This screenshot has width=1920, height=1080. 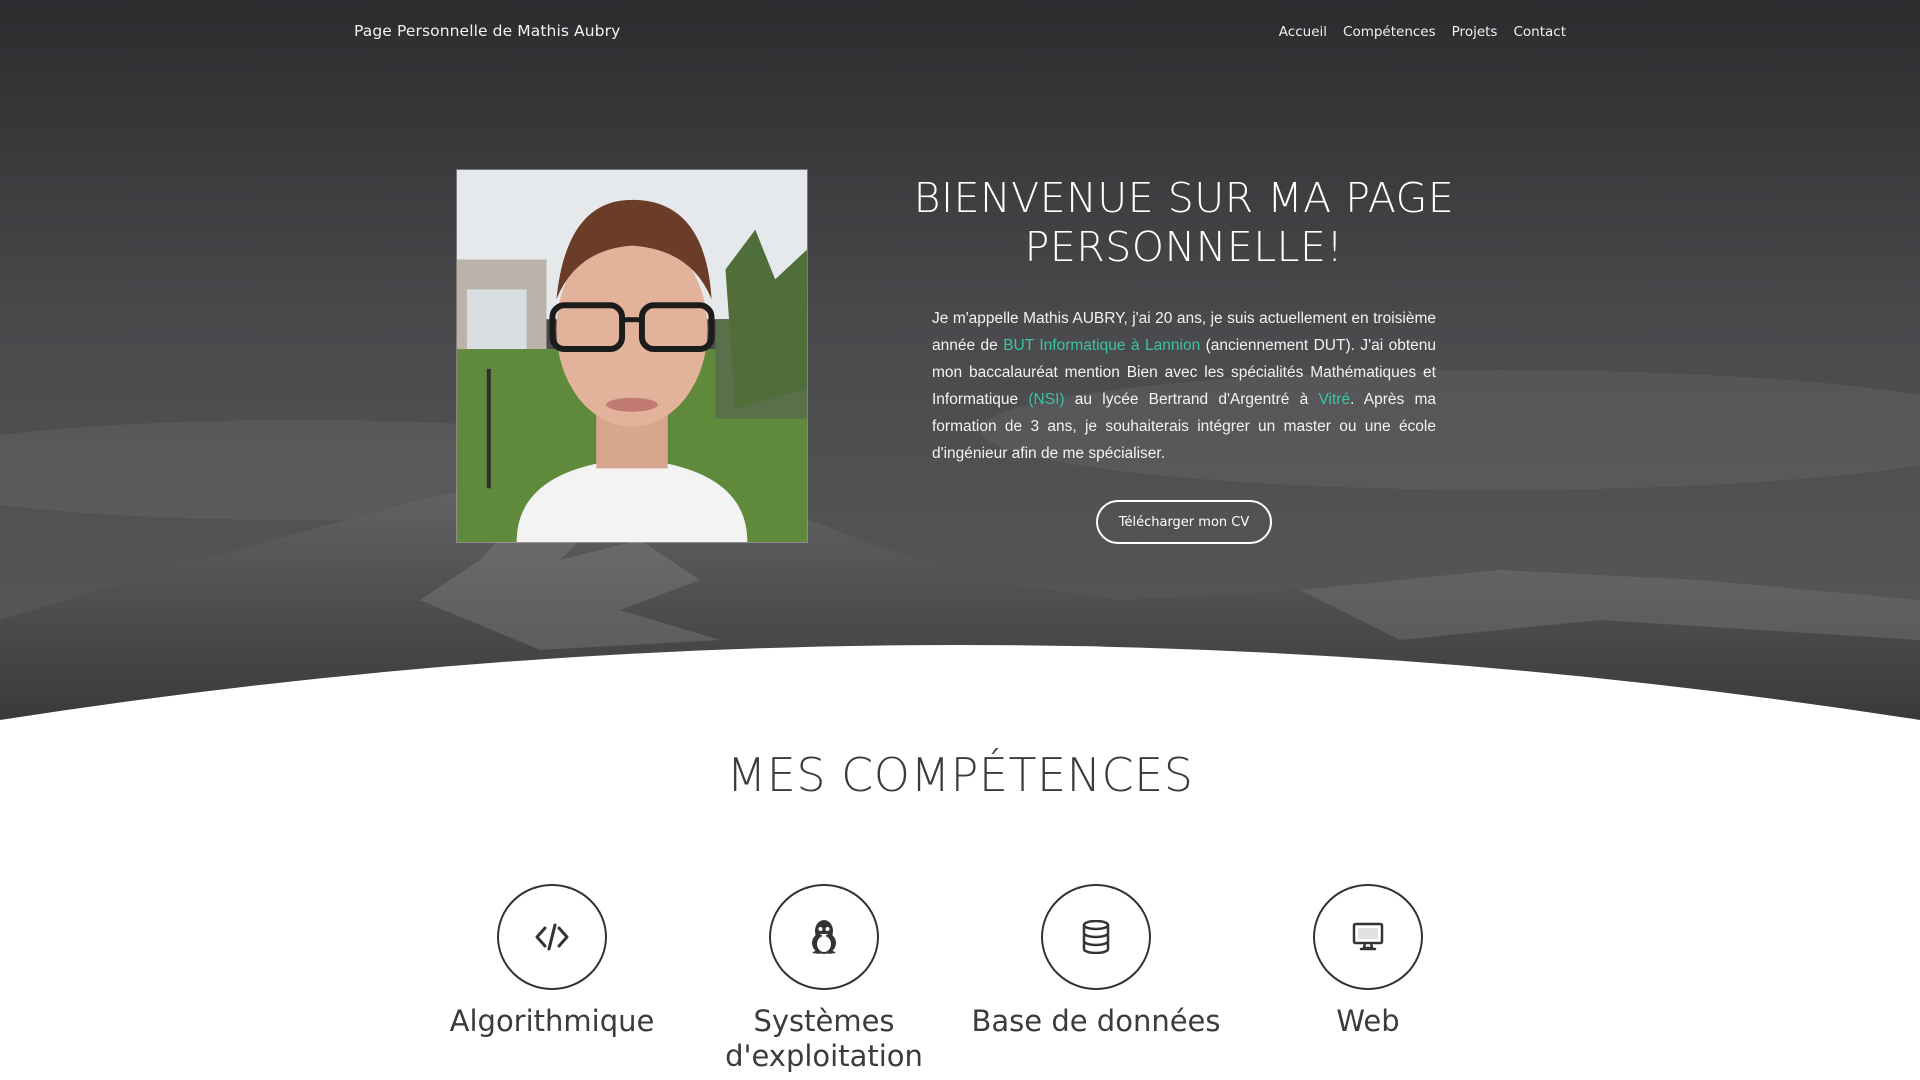 I want to click on skill-base-de-donnees: Base de données, so click(x=1096, y=961).